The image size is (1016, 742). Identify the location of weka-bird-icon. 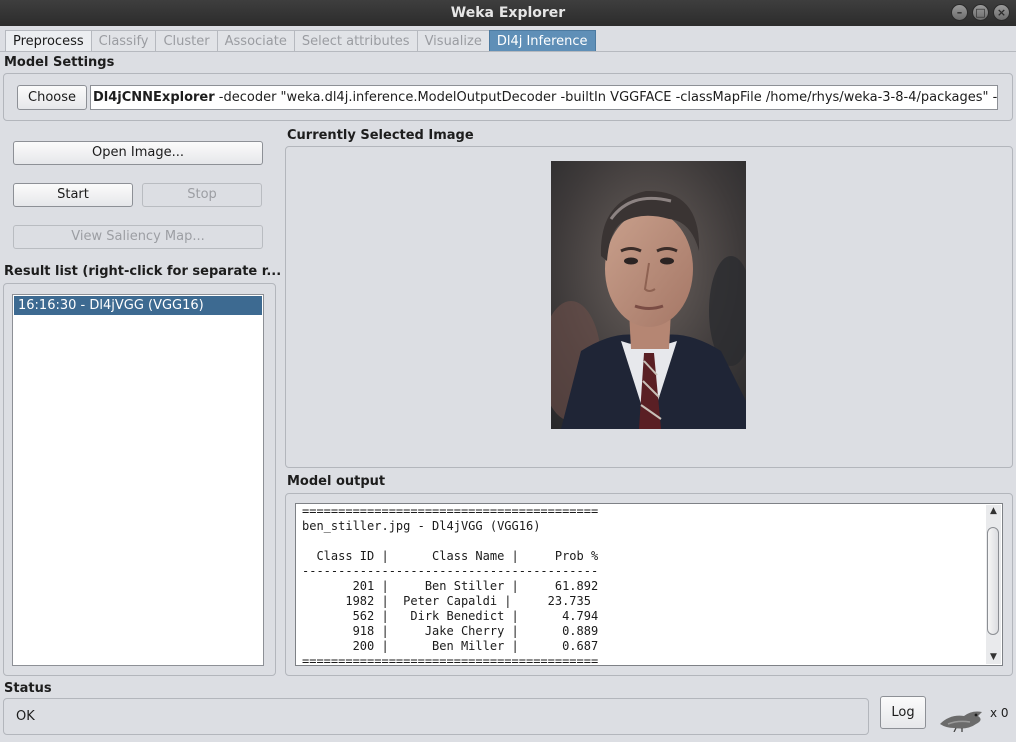
(962, 718).